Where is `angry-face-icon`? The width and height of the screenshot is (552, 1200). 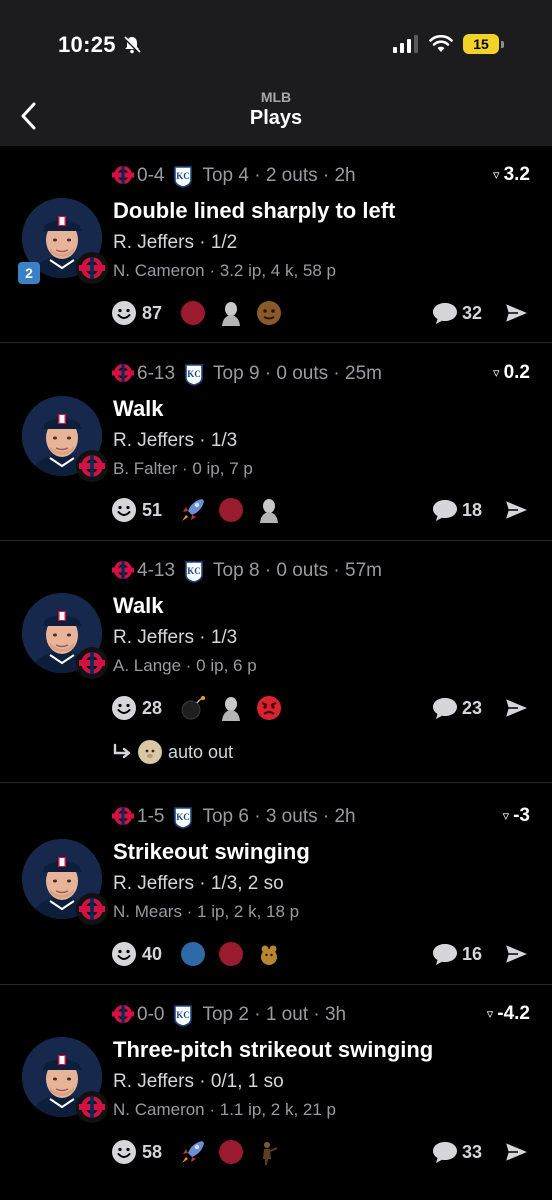 angry-face-icon is located at coordinates (269, 708).